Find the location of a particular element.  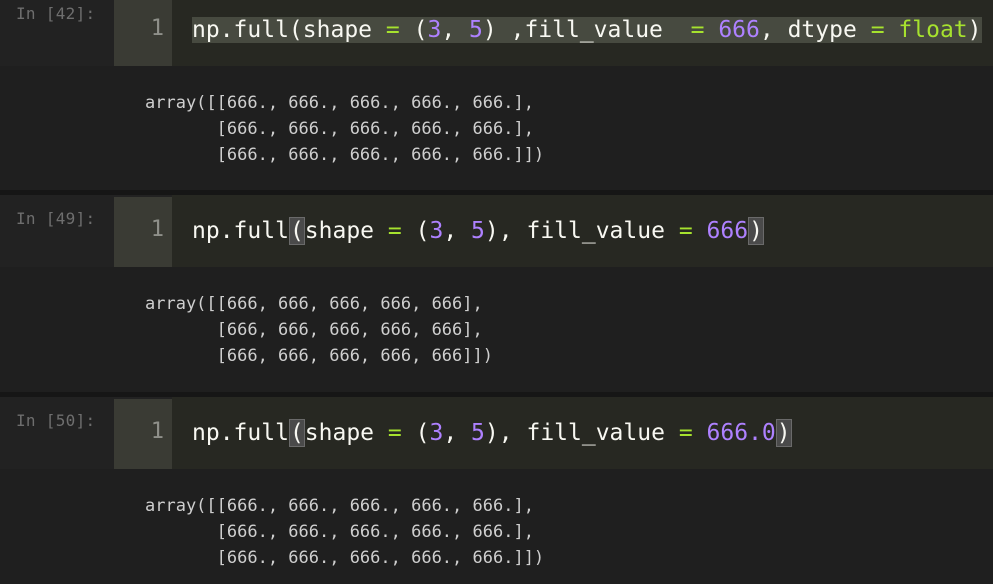

code-token: 666.0 is located at coordinates (741, 433).